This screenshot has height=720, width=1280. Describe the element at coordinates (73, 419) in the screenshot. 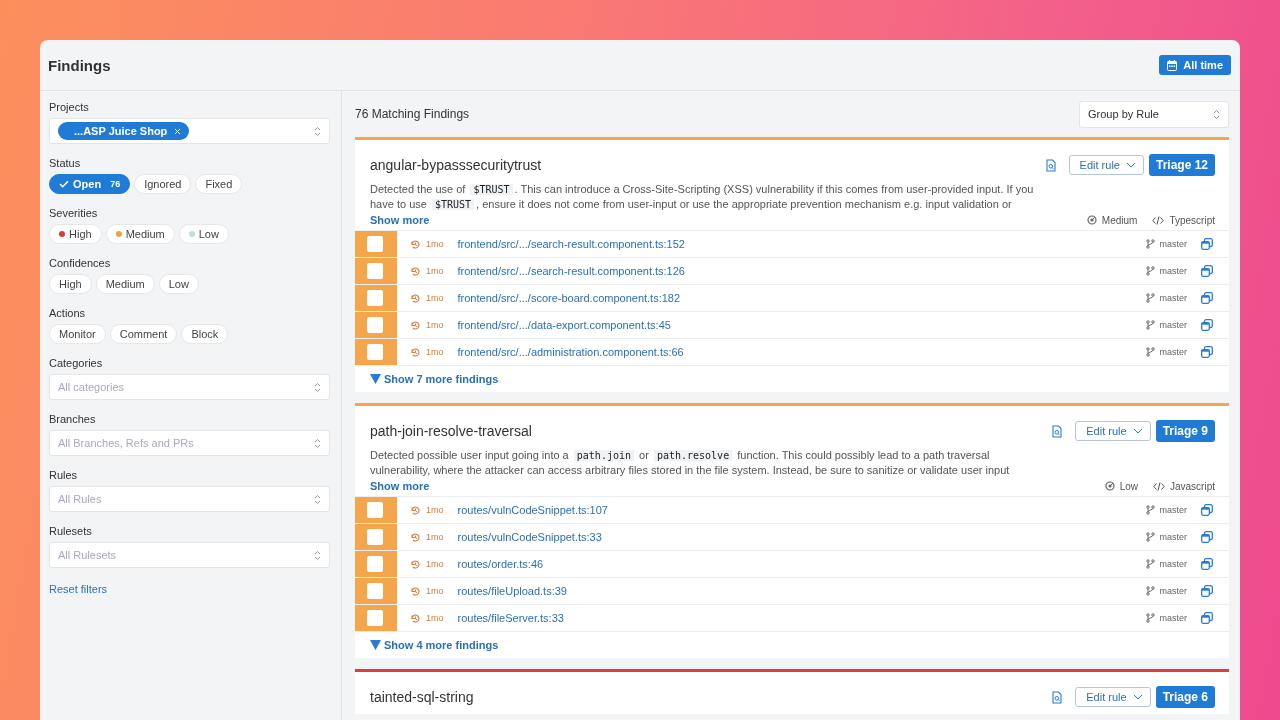

I see `filter-label: Branches` at that location.